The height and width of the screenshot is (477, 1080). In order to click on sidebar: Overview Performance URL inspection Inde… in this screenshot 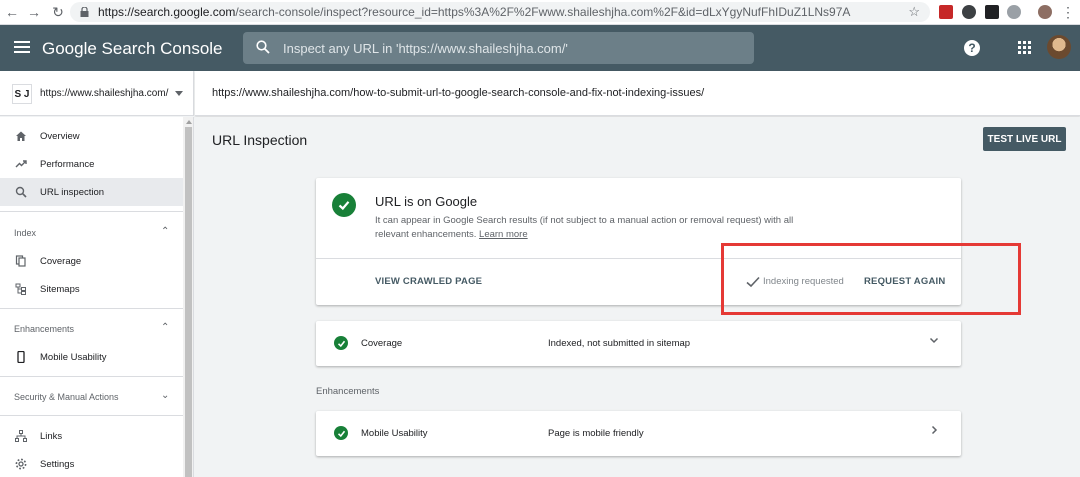, I will do `click(91, 297)`.